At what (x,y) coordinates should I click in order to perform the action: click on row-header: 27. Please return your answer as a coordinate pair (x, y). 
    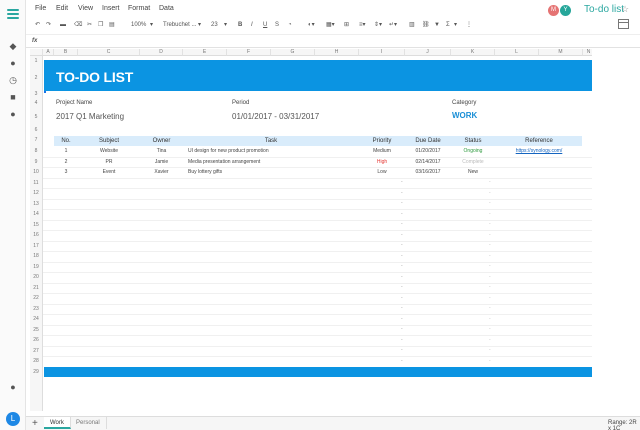
    Looking at the image, I should click on (36, 350).